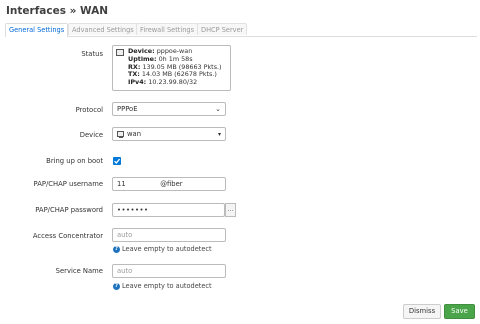  I want to click on bring-up-on-boot-label: Bring up on boot, so click(74, 161).